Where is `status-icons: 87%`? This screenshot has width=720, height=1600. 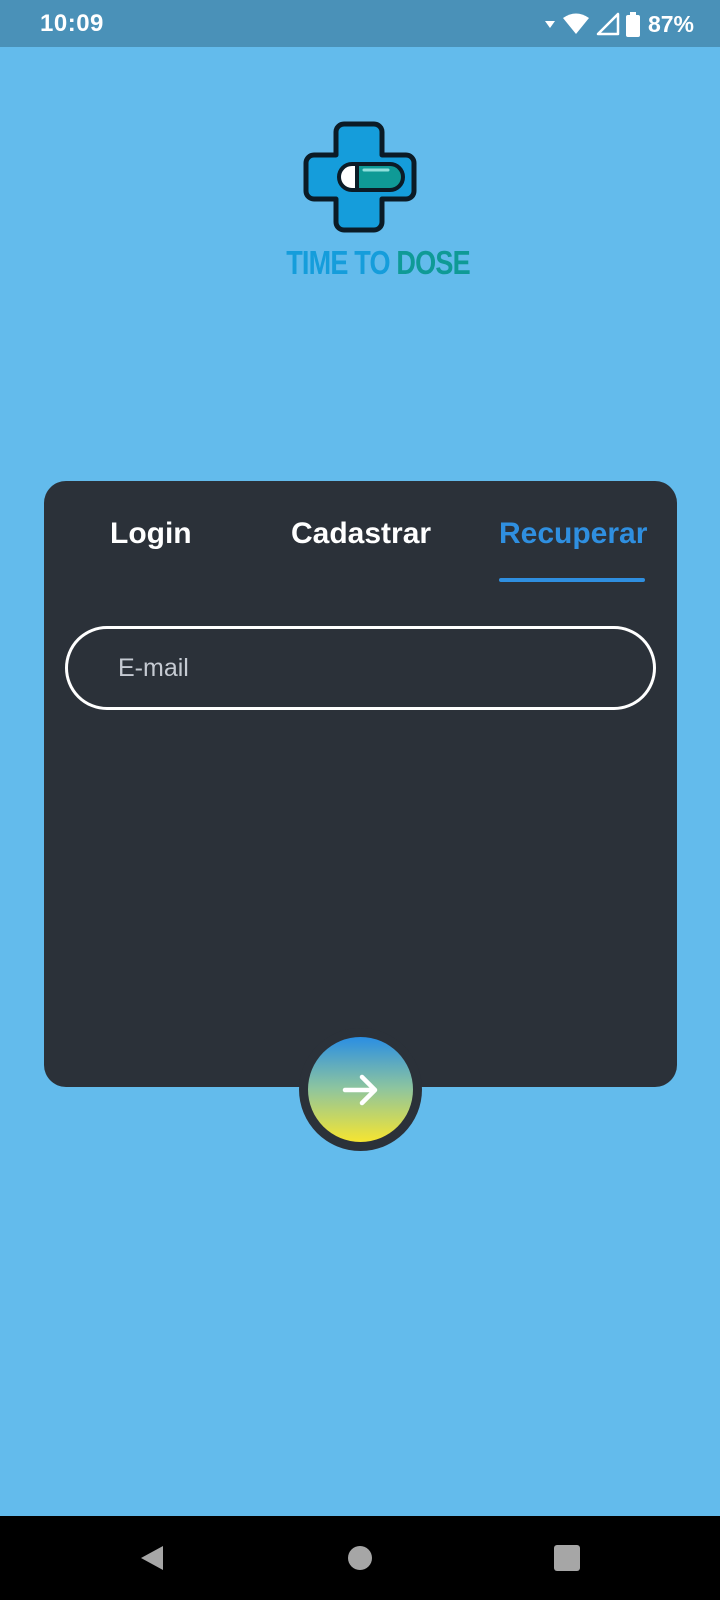
status-icons: 87% is located at coordinates (619, 24).